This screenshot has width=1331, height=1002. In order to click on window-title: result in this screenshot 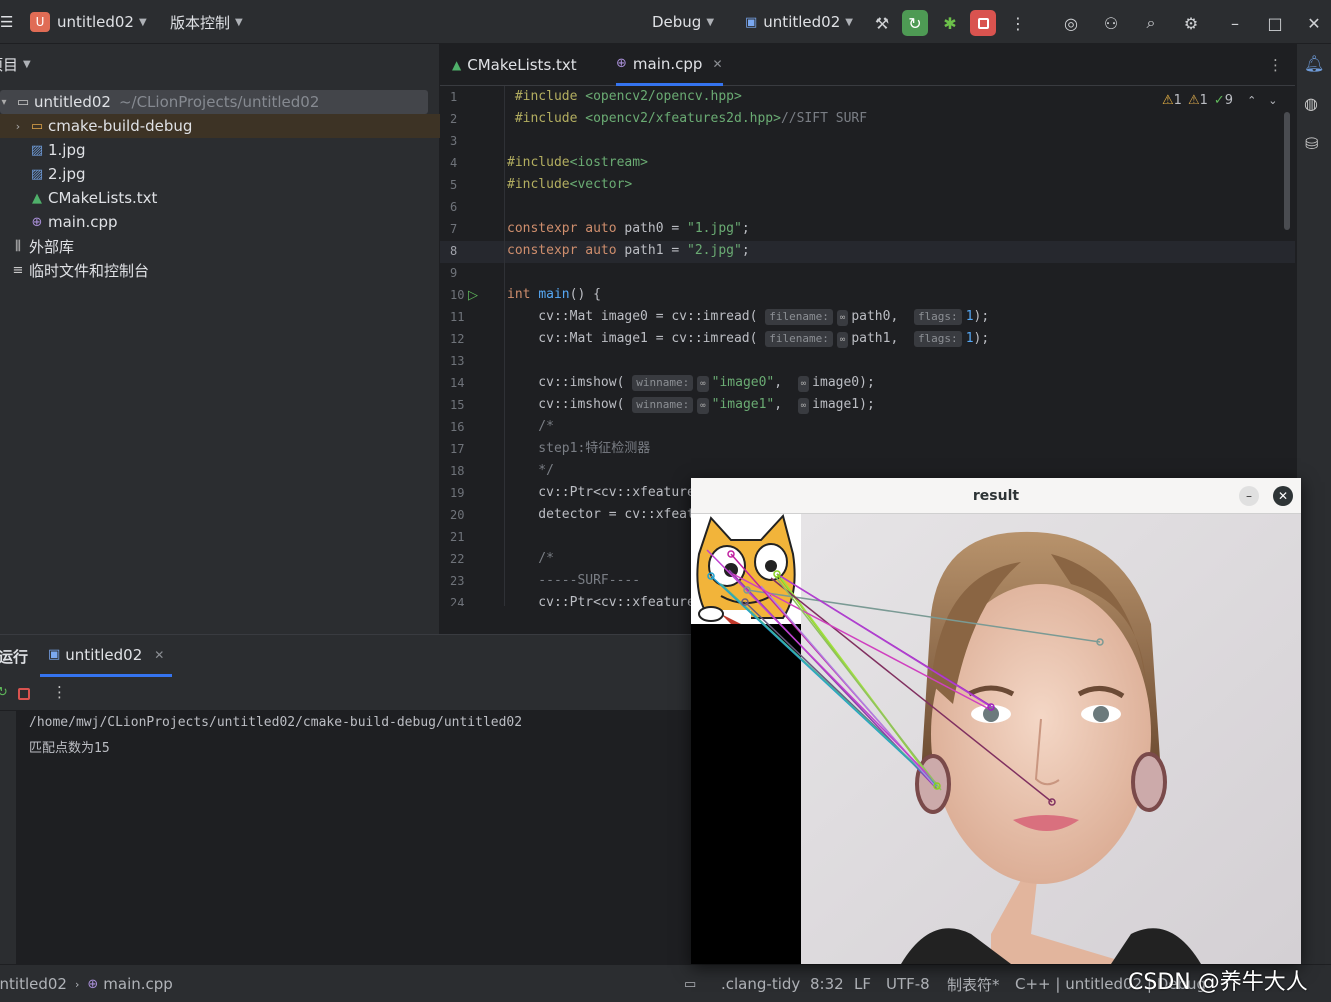, I will do `click(996, 495)`.